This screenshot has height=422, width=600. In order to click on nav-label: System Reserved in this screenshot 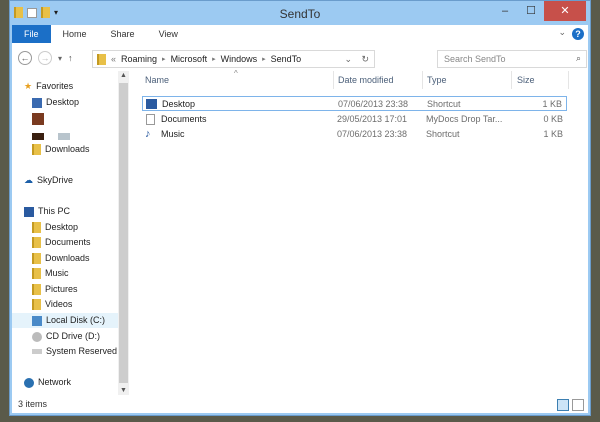, I will do `click(82, 351)`.